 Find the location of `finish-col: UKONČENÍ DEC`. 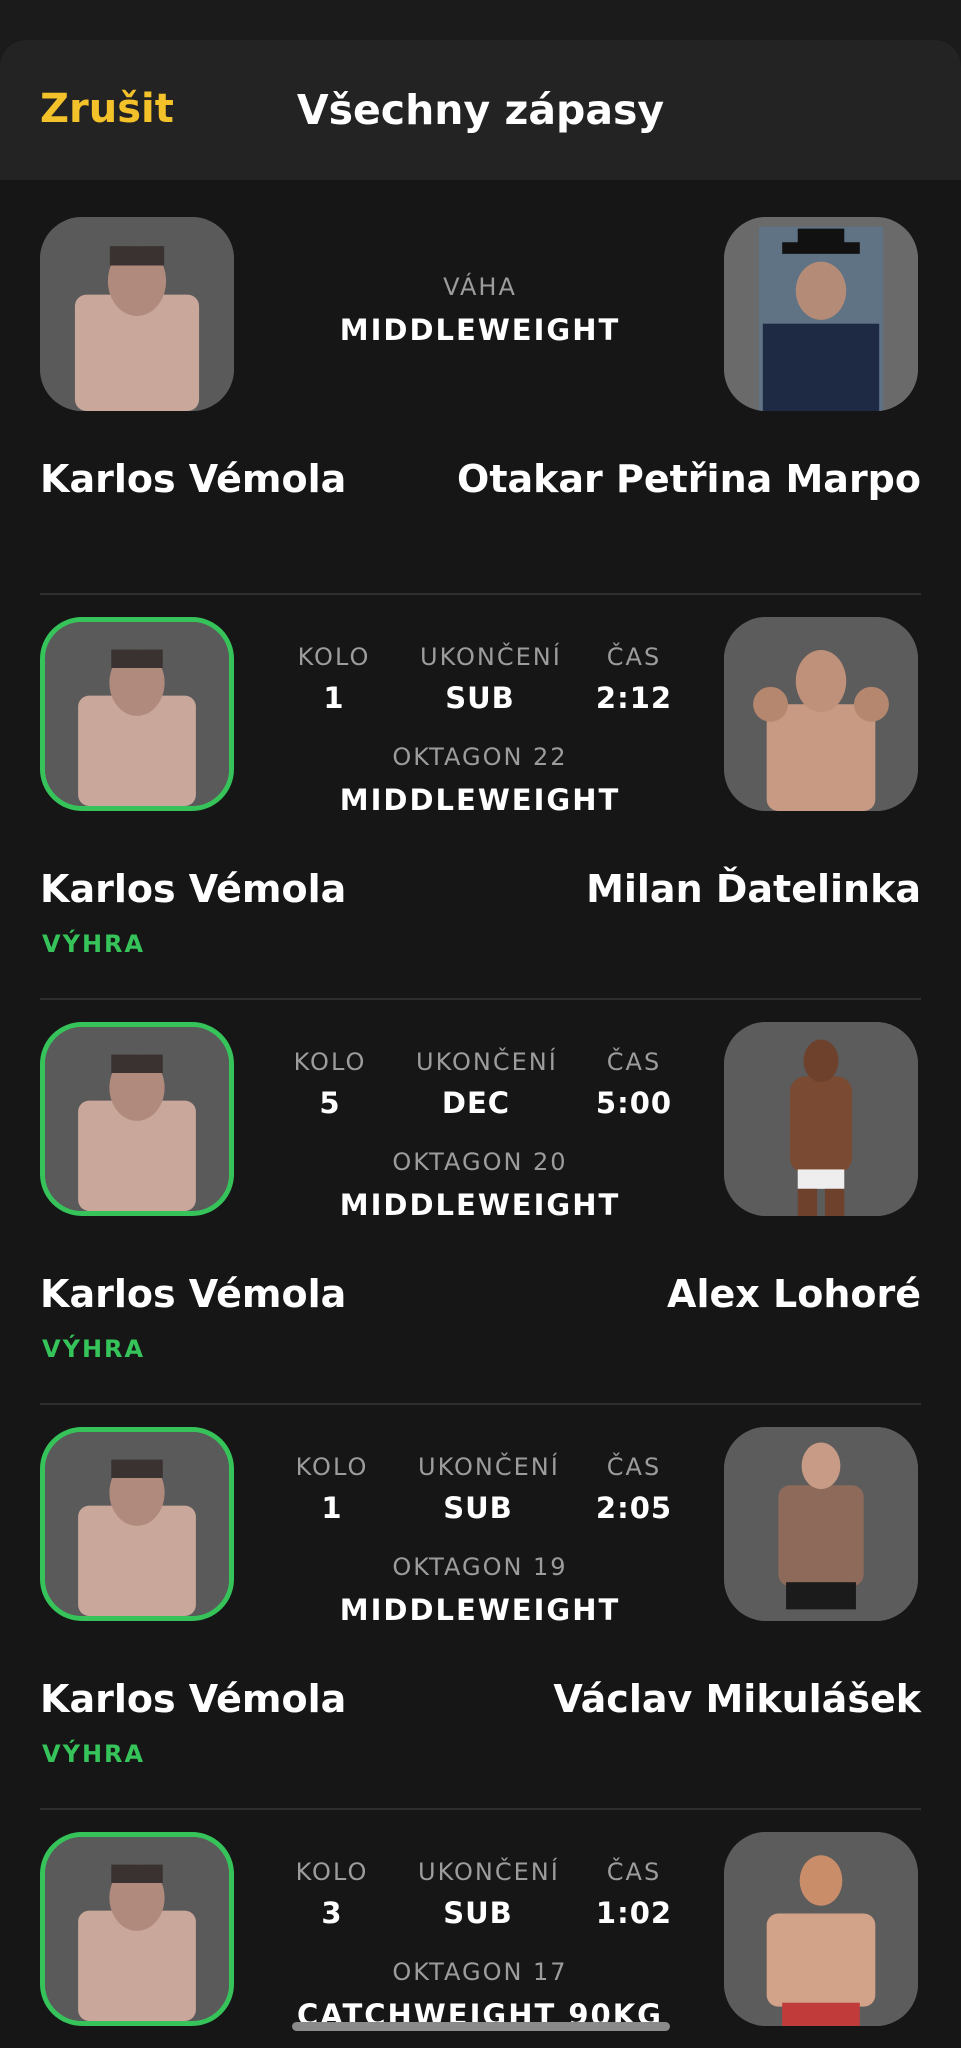

finish-col: UKONČENÍ DEC is located at coordinates (487, 1084).